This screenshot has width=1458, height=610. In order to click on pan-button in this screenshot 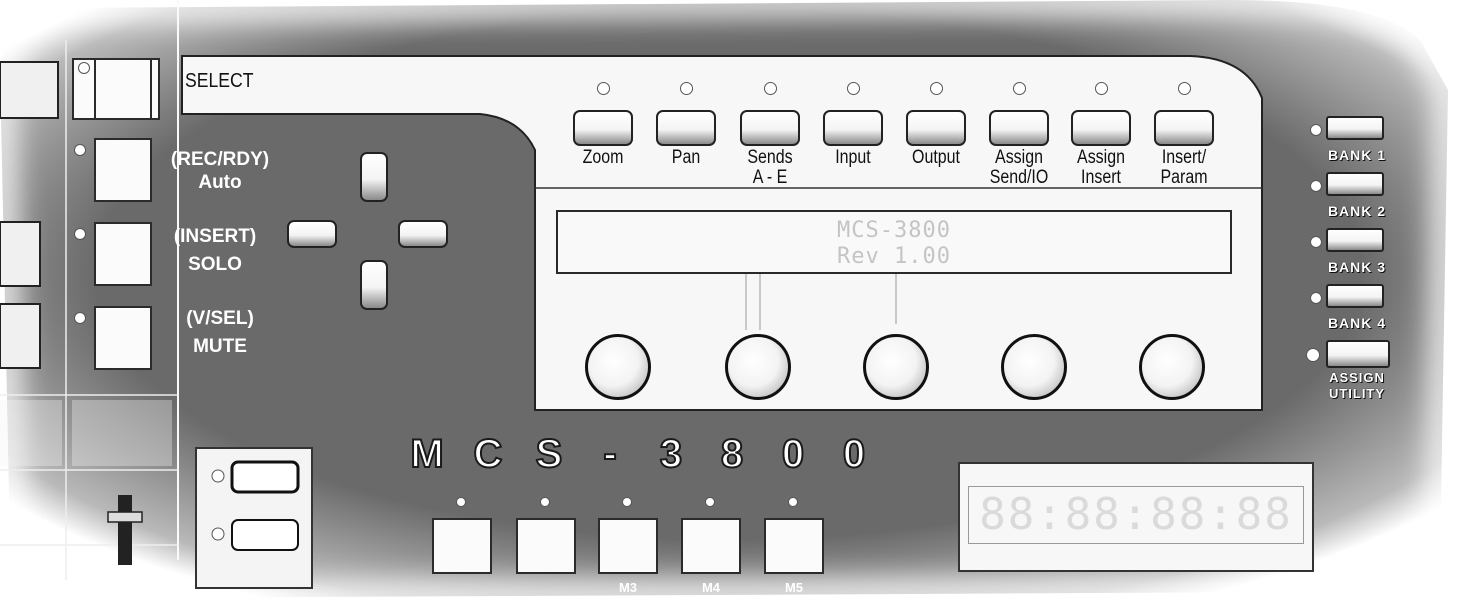, I will do `click(686, 128)`.